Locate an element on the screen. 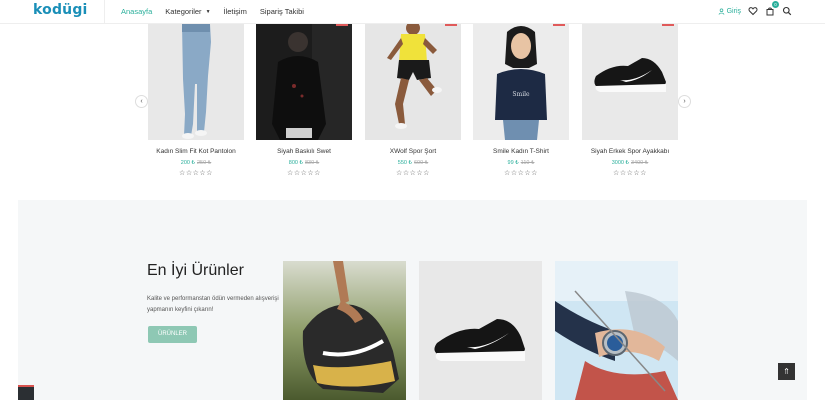 This screenshot has height=400, width=825. cart-count-badge: 0 is located at coordinates (775, 4).